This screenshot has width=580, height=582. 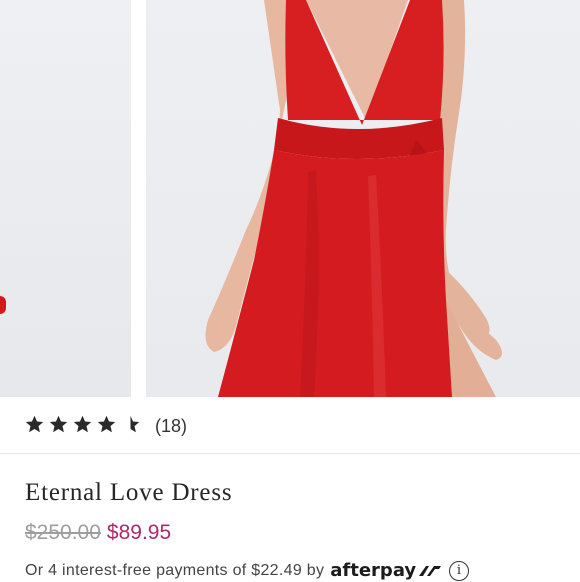 I want to click on star-half-icon, so click(x=135, y=424).